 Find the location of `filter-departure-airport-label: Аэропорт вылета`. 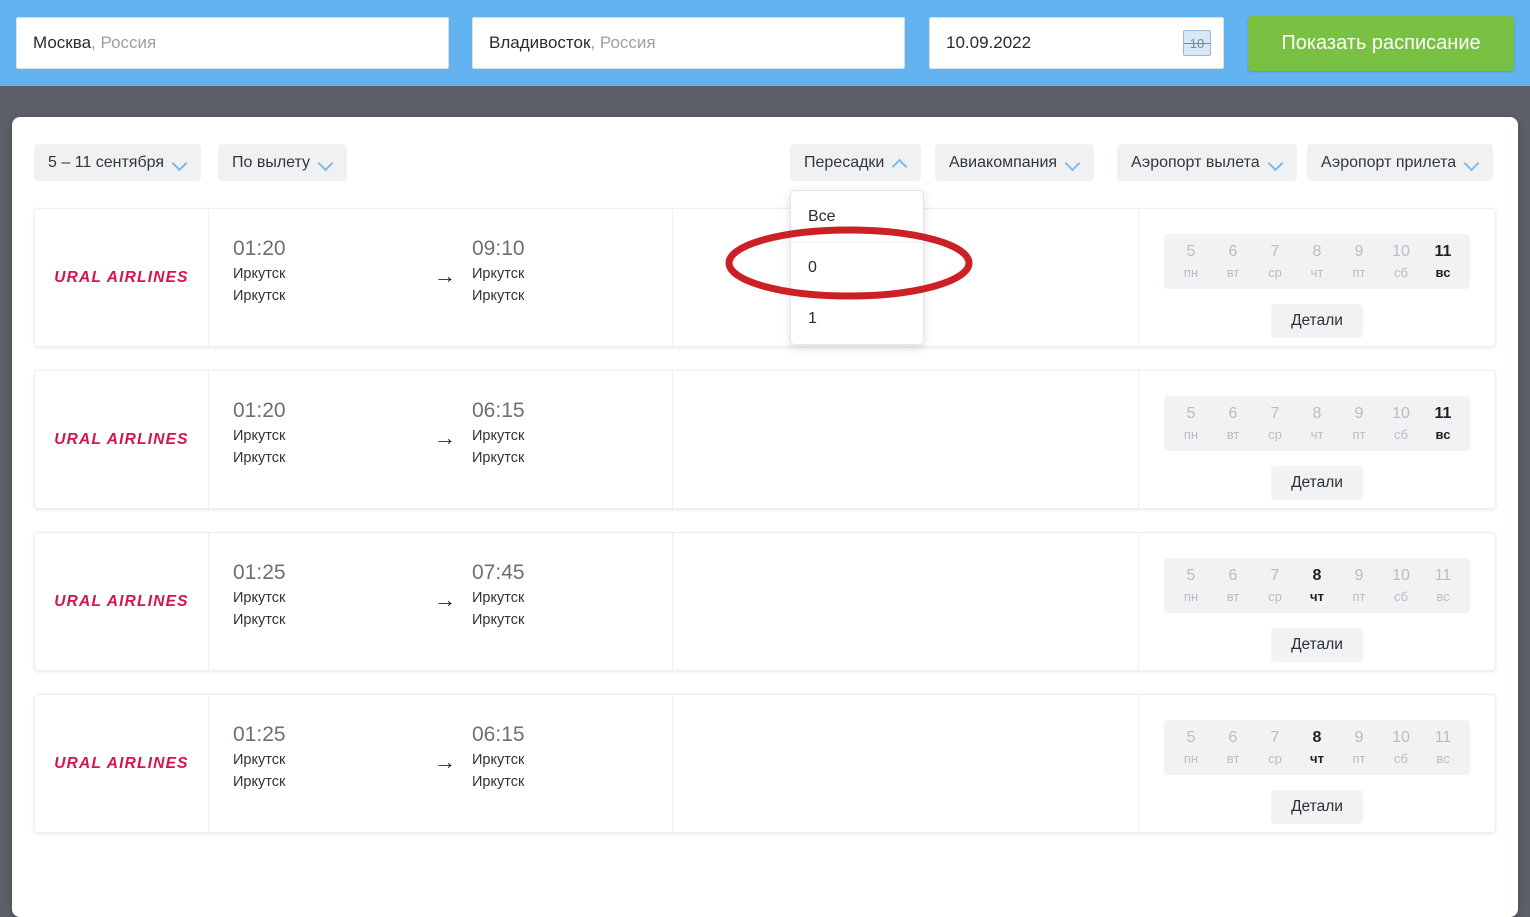

filter-departure-airport-label: Аэропорт вылета is located at coordinates (1195, 162).